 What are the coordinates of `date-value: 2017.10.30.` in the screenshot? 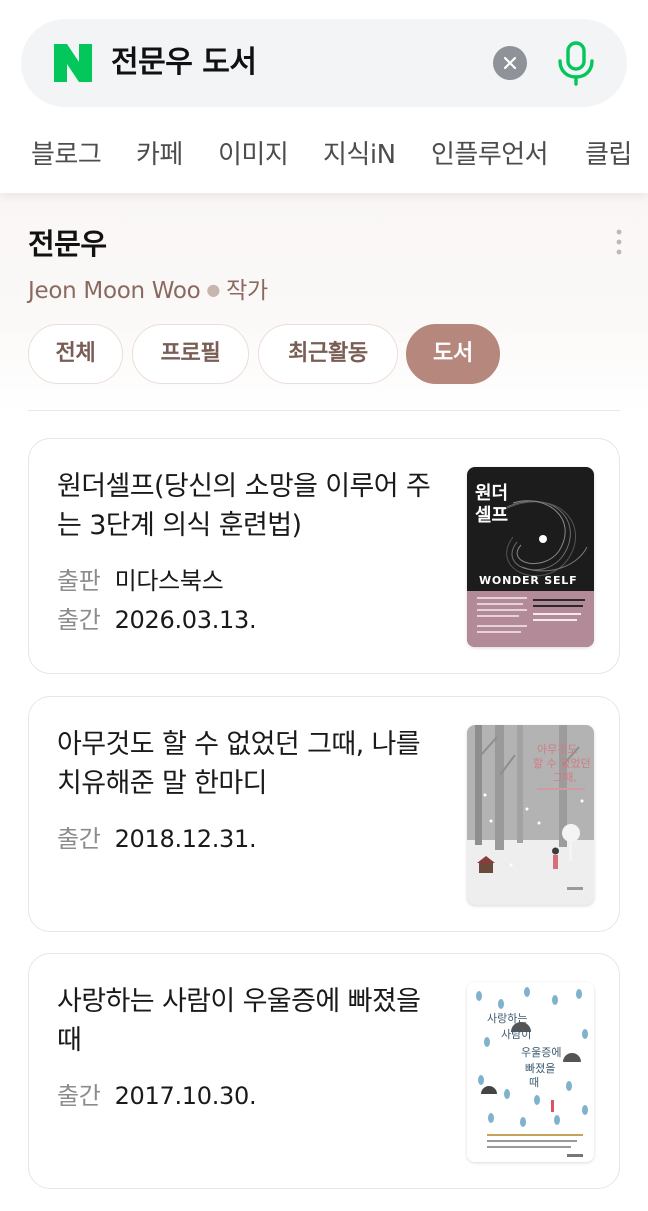 It's located at (185, 1096).